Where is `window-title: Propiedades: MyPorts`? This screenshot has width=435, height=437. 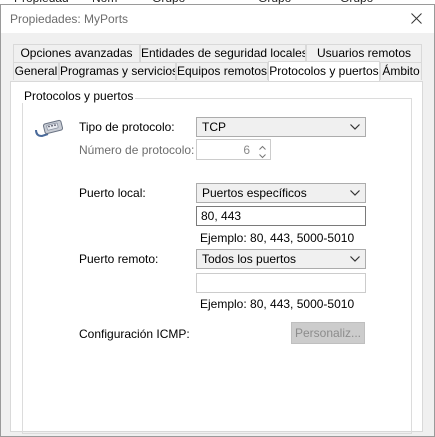
window-title: Propiedades: MyPorts is located at coordinates (69, 19).